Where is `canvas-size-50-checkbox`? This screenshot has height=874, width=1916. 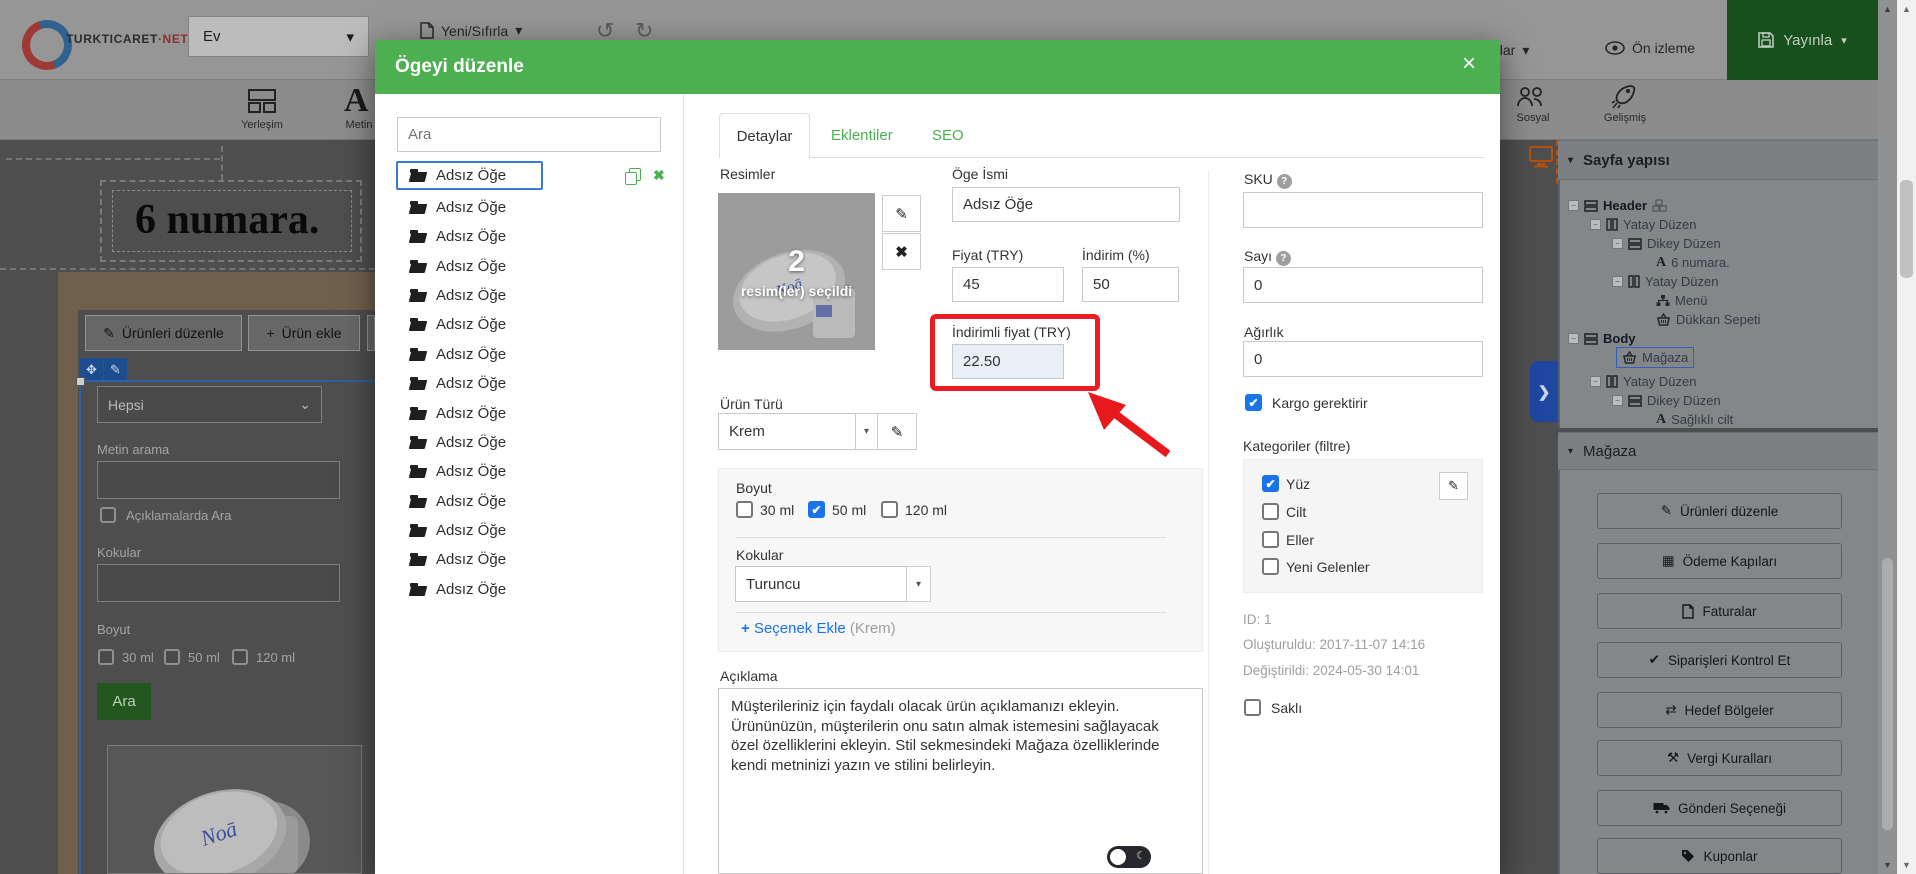 canvas-size-50-checkbox is located at coordinates (172, 657).